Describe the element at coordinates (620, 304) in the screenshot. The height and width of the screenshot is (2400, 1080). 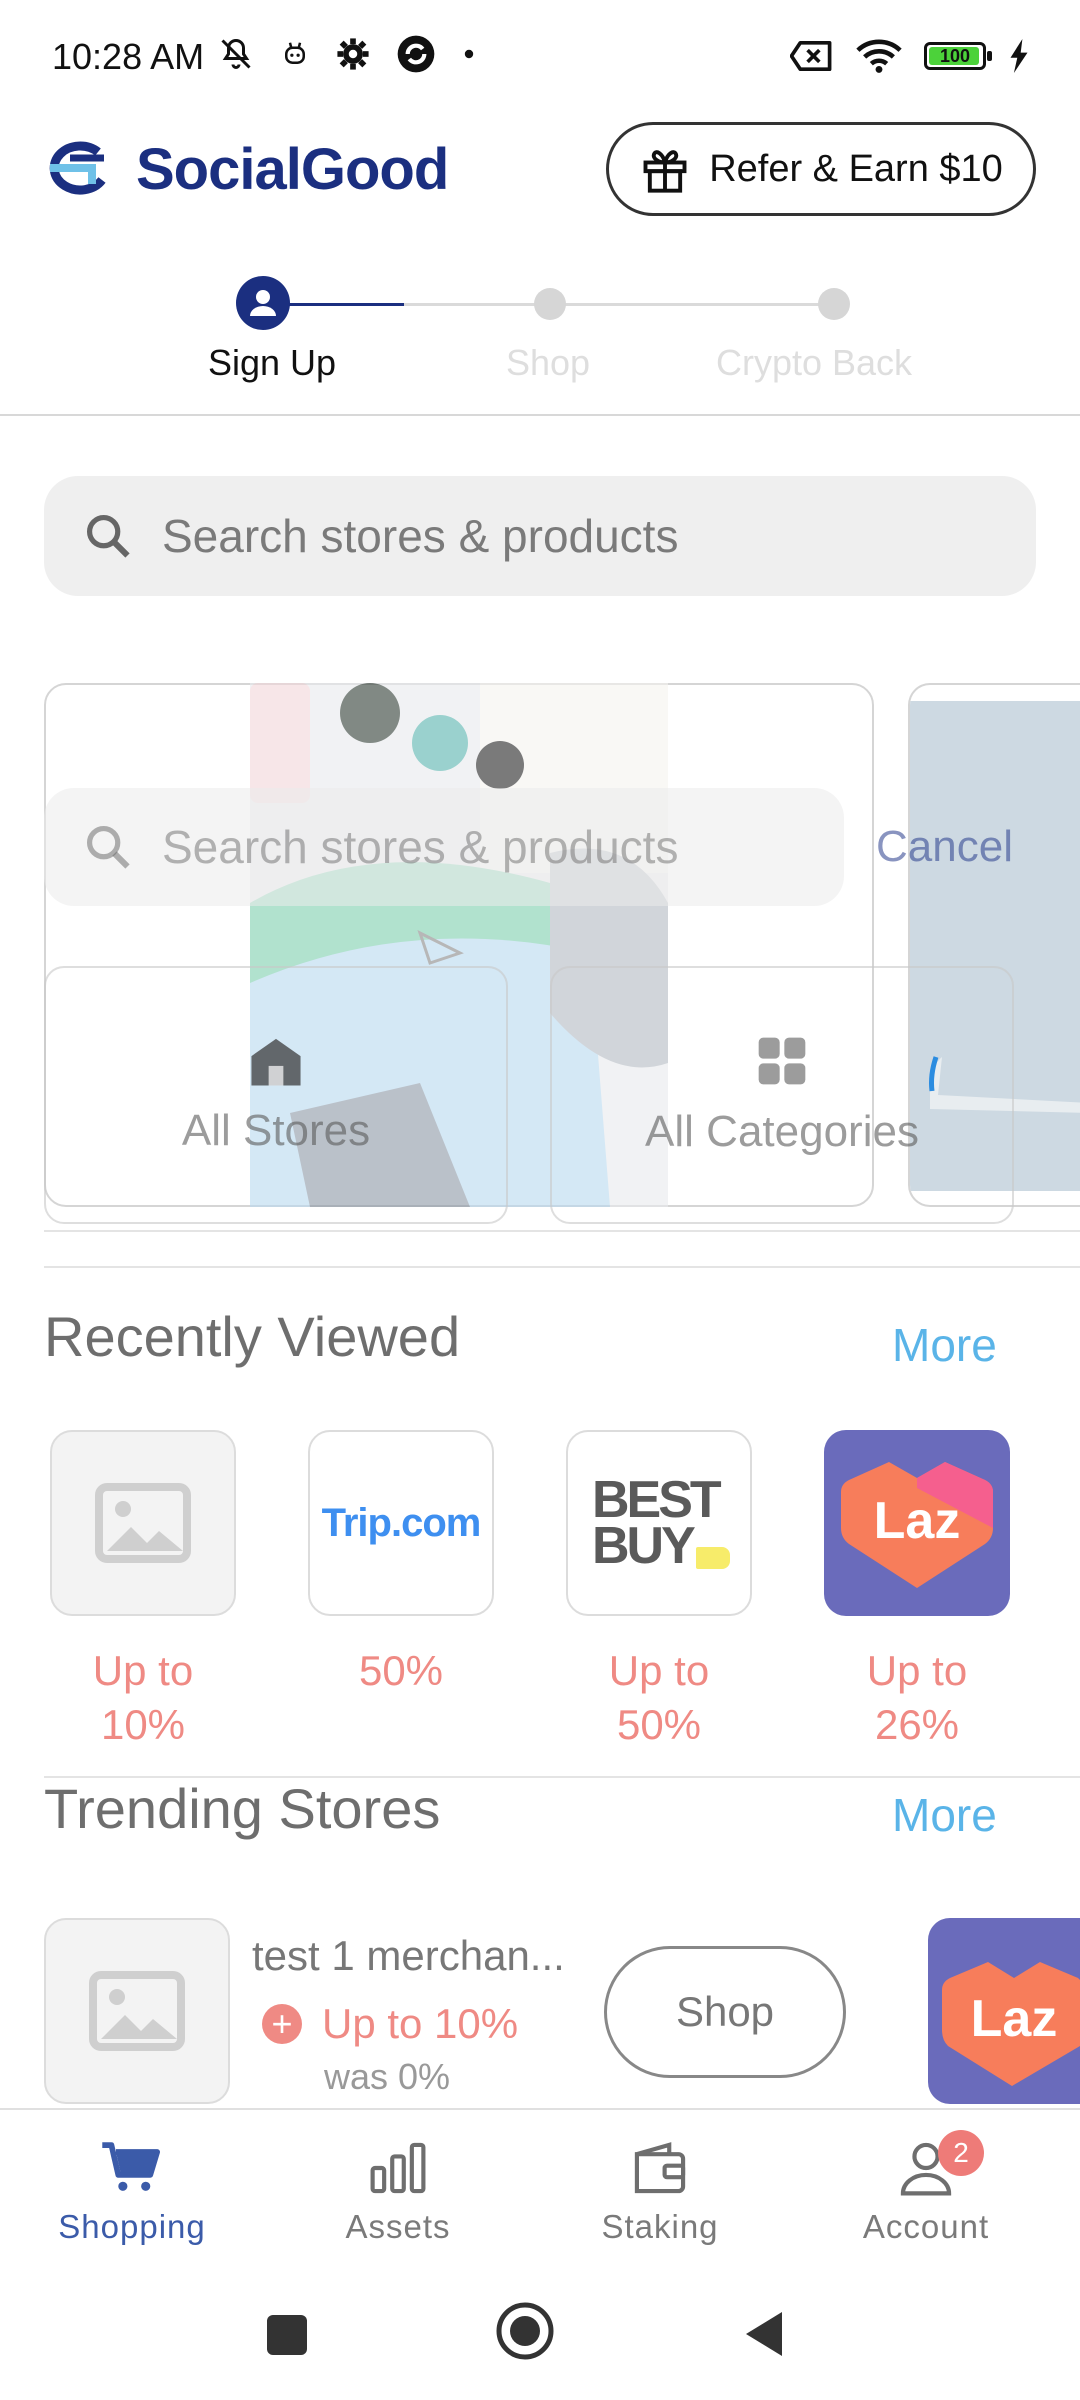
I see `step-line-inactive` at that location.